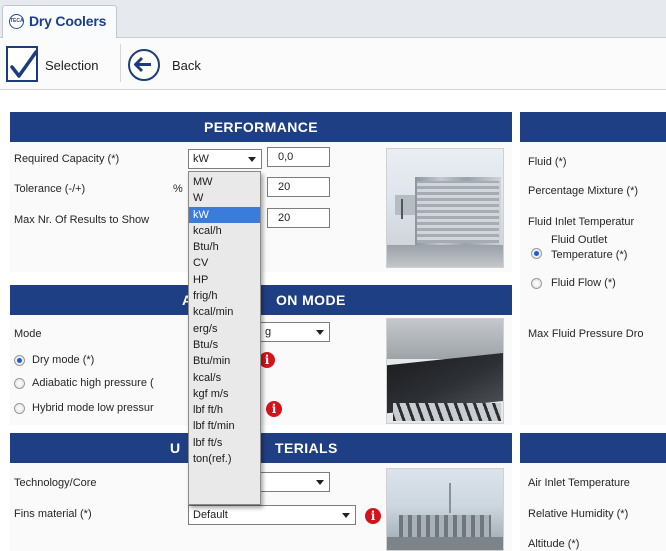  Describe the element at coordinates (224, 394) in the screenshot. I see `dropdown-option-kgf-m-s: kgf m/s` at that location.